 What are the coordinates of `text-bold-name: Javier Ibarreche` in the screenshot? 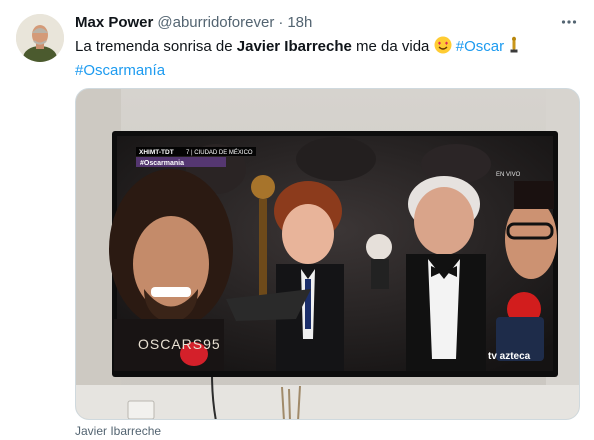 It's located at (294, 46).